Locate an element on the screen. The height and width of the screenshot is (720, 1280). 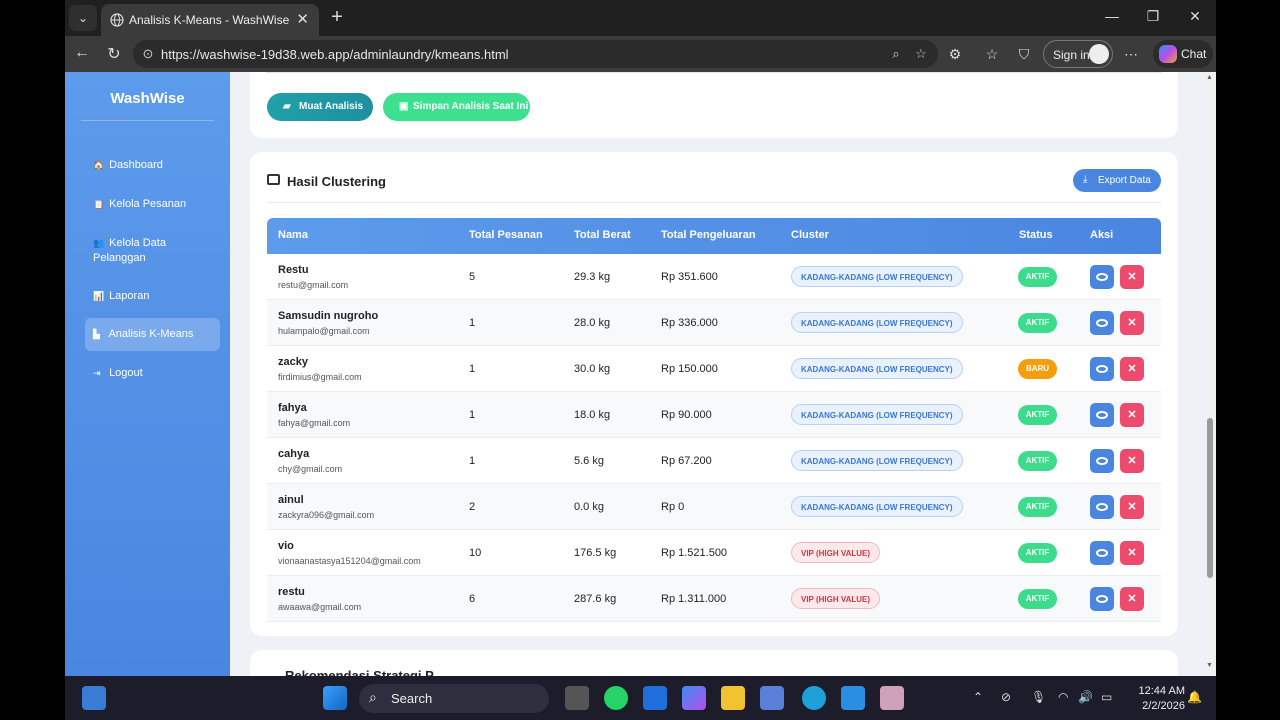
cluster-badge: VIP (HIGH VALUE) is located at coordinates (836, 552).